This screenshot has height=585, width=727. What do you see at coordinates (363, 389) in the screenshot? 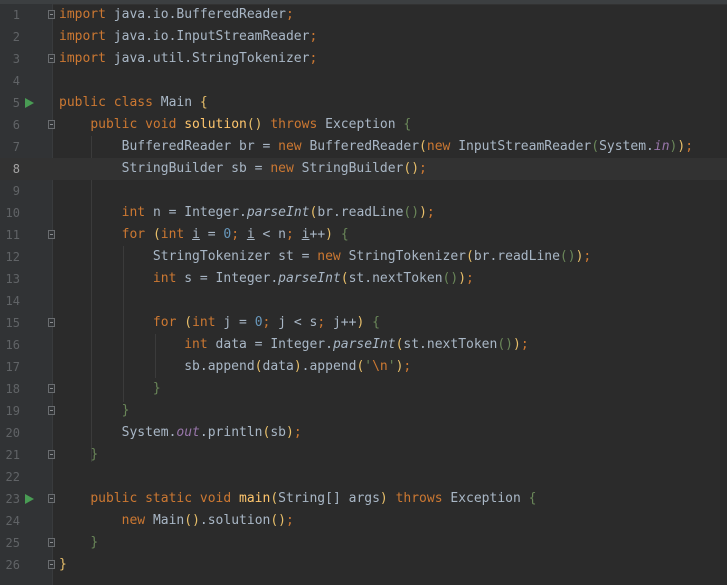
I see `code-line: 18 }` at bounding box center [363, 389].